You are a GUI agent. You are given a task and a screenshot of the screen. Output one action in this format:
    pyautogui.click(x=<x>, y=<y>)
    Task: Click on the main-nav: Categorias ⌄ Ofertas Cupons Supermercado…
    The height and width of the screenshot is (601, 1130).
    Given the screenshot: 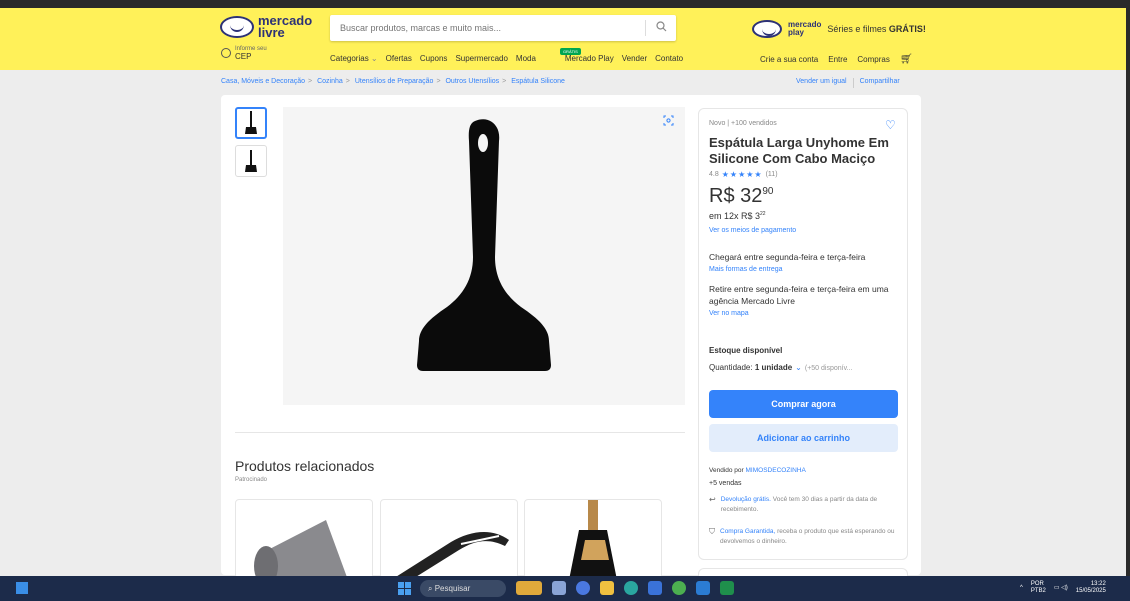 What is the action you would take?
    pyautogui.click(x=506, y=55)
    